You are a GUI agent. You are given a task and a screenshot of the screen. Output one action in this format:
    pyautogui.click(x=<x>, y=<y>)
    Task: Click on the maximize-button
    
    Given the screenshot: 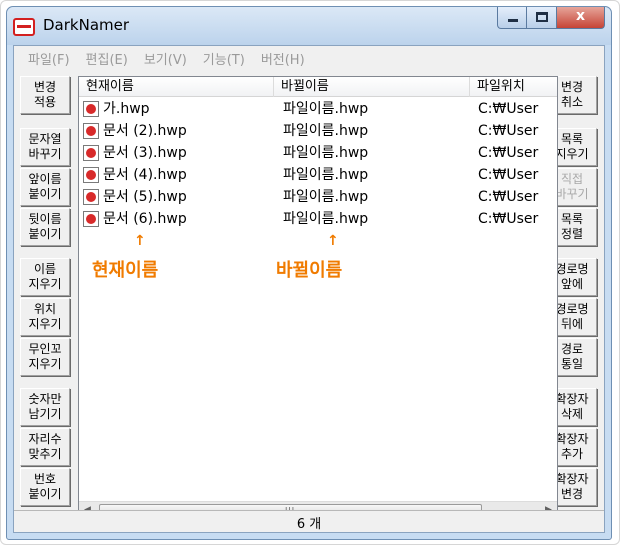 What is the action you would take?
    pyautogui.click(x=542, y=18)
    